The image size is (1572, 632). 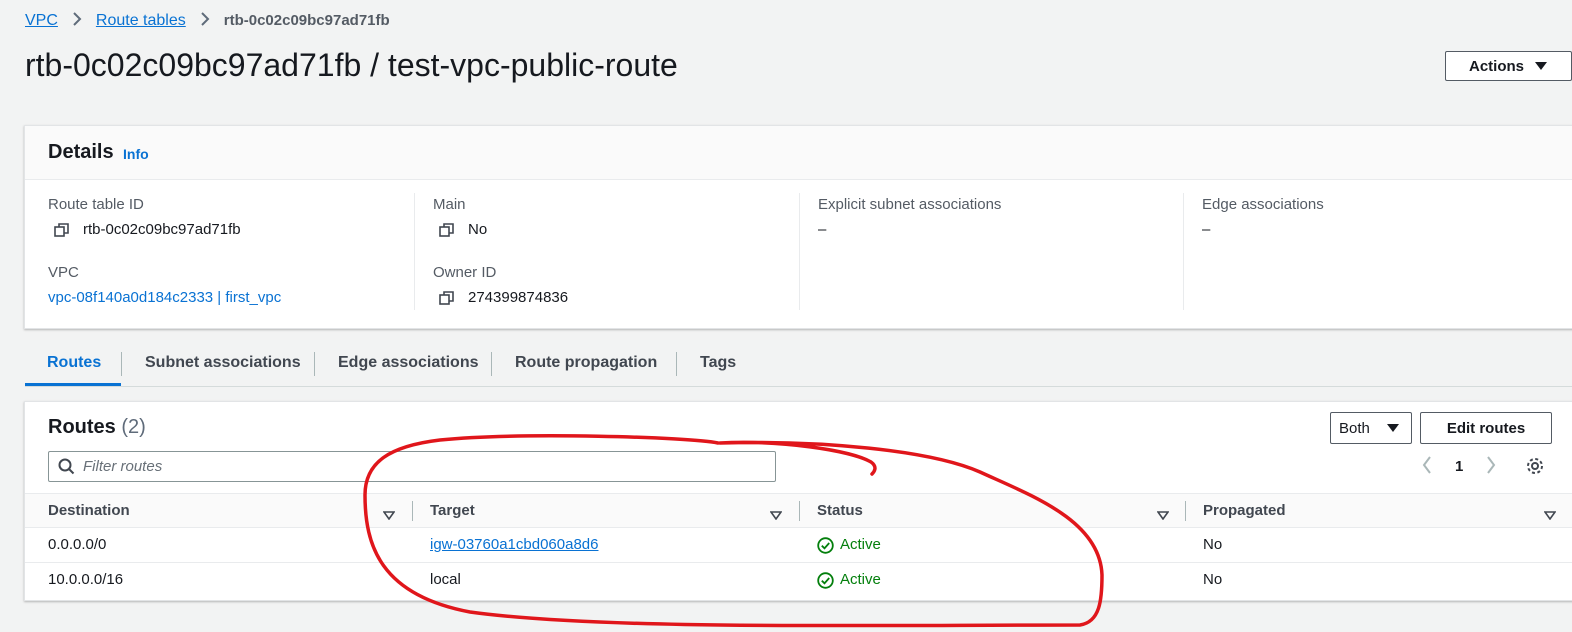 I want to click on main-text: No, so click(x=478, y=229).